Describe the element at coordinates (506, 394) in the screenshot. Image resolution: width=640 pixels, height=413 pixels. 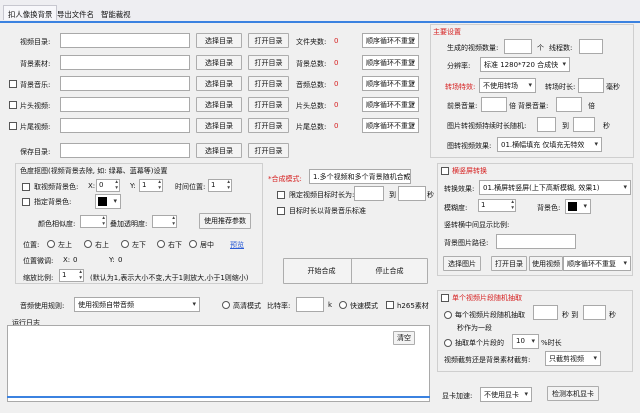
I see `gpu-select: 不使用显卡` at that location.